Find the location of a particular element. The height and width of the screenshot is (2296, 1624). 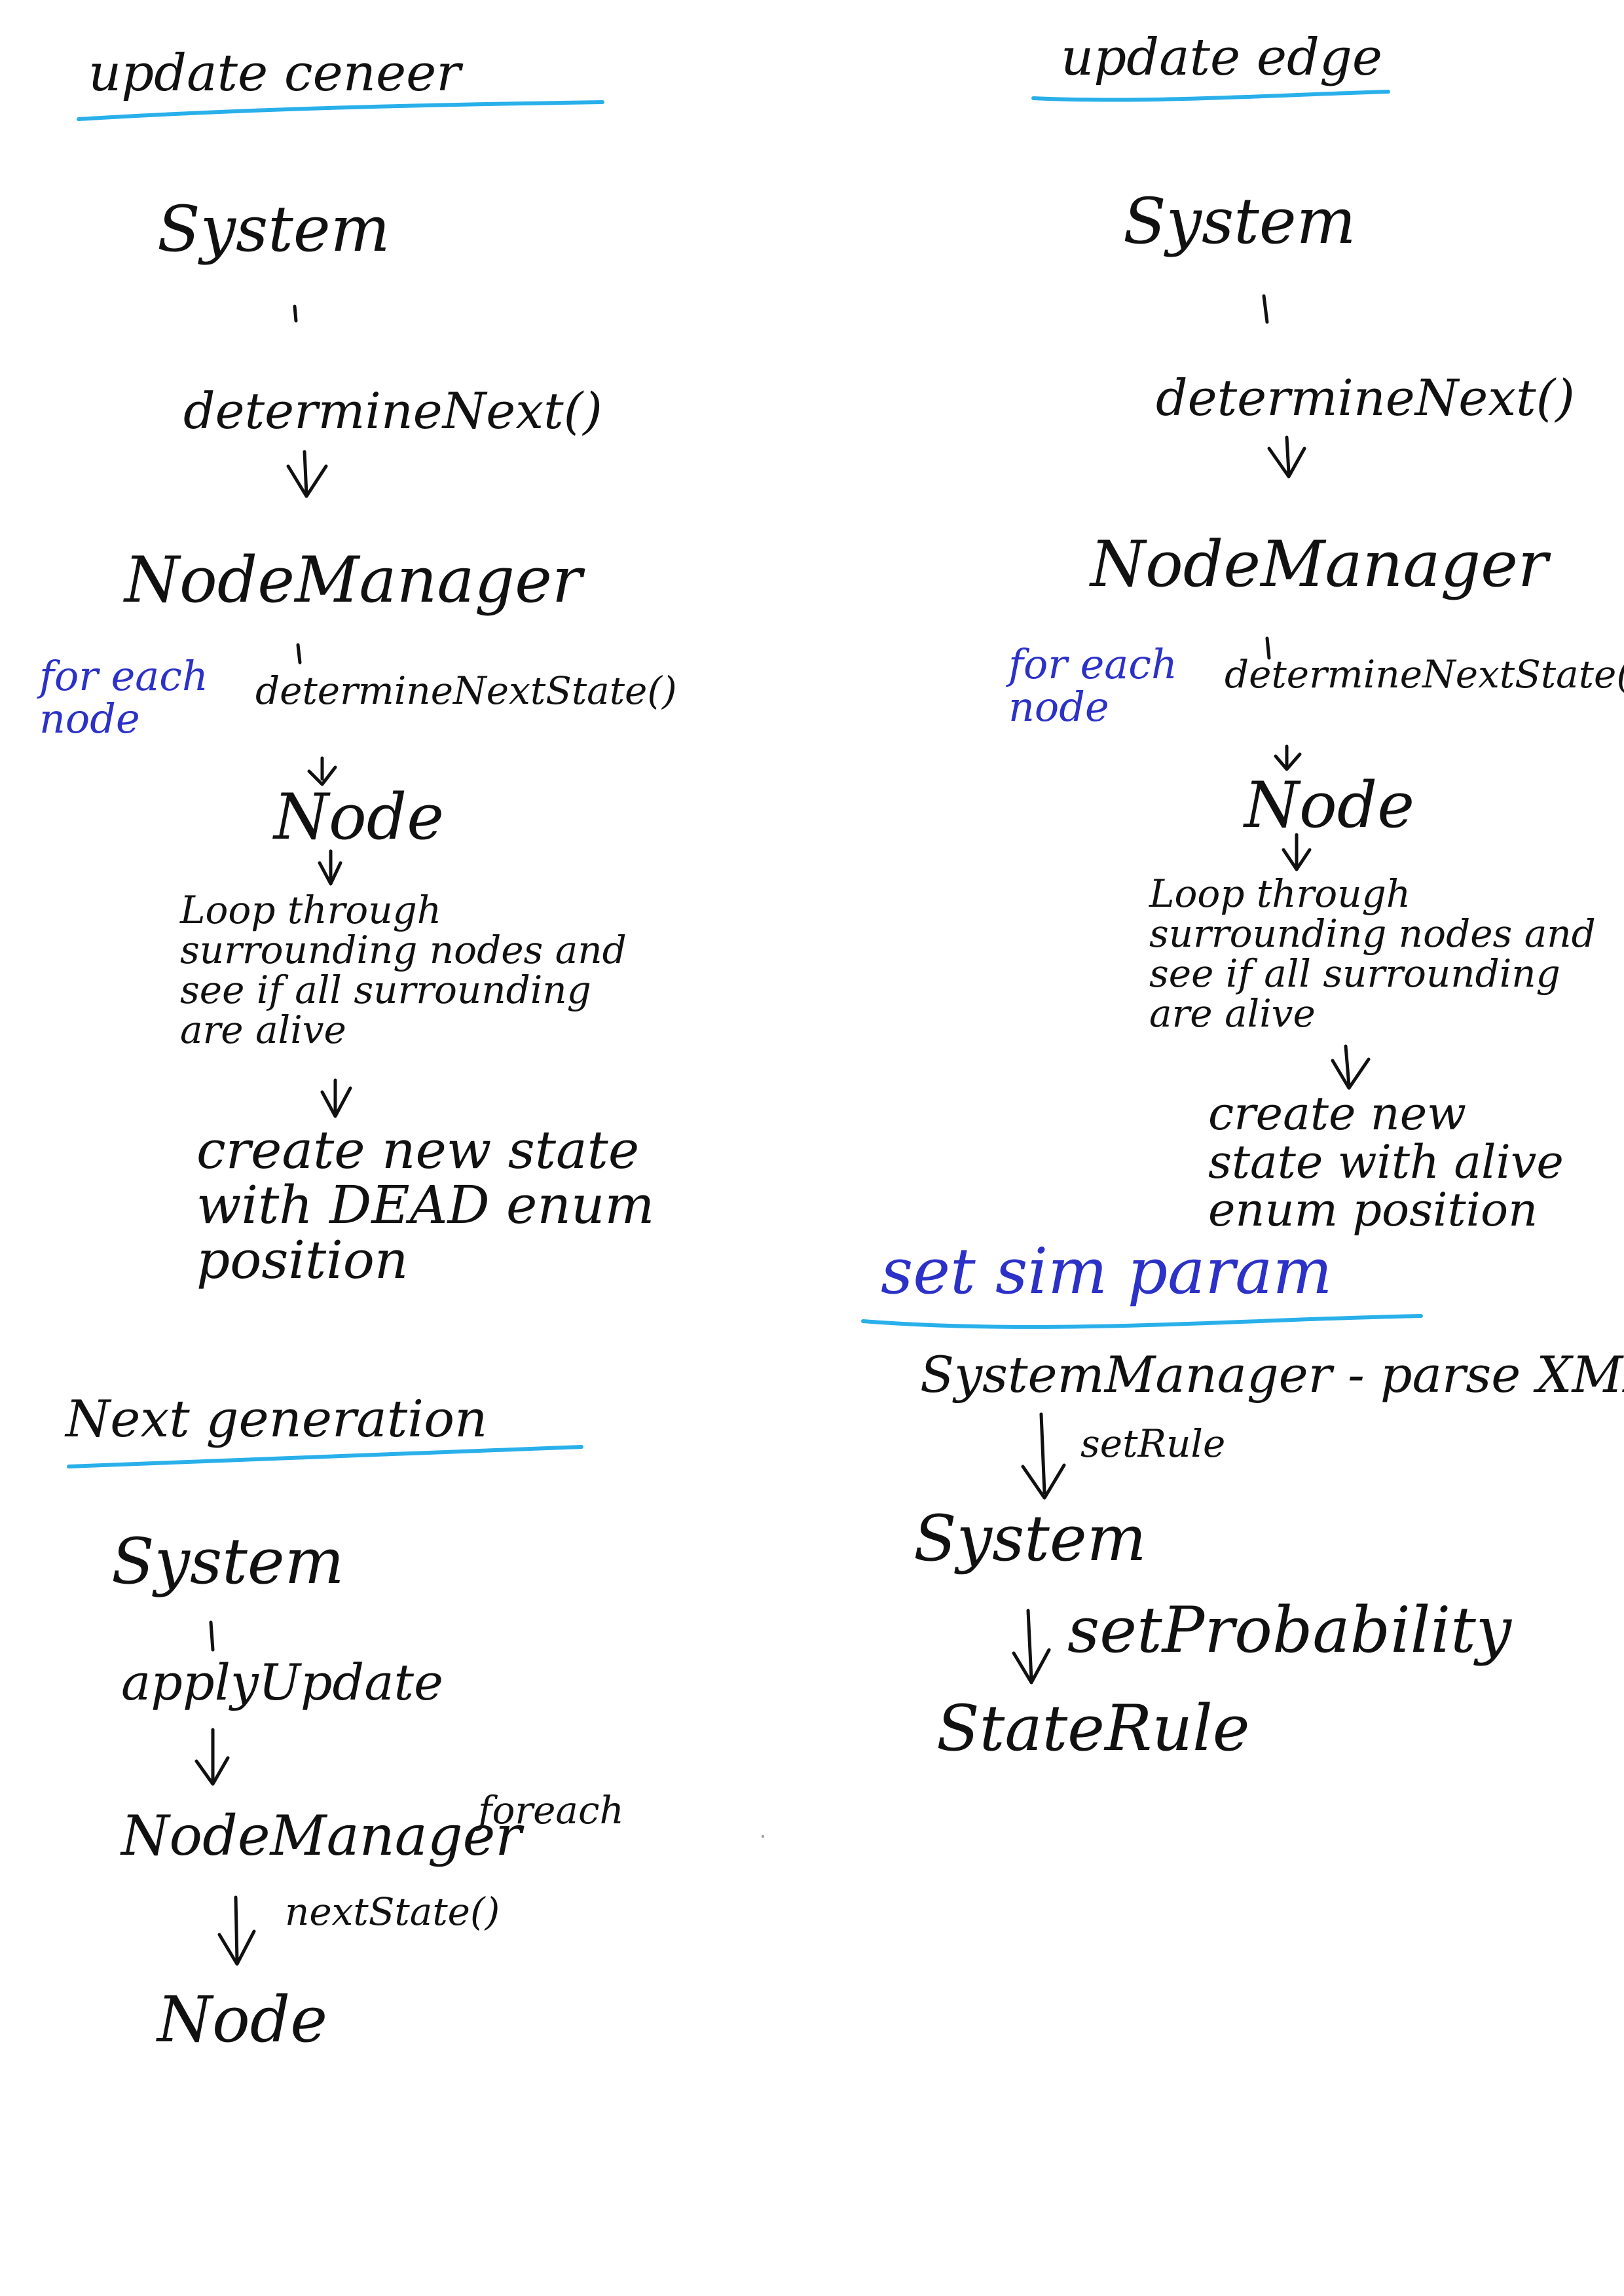

method-label: applyUpdate is located at coordinates (282, 1682).